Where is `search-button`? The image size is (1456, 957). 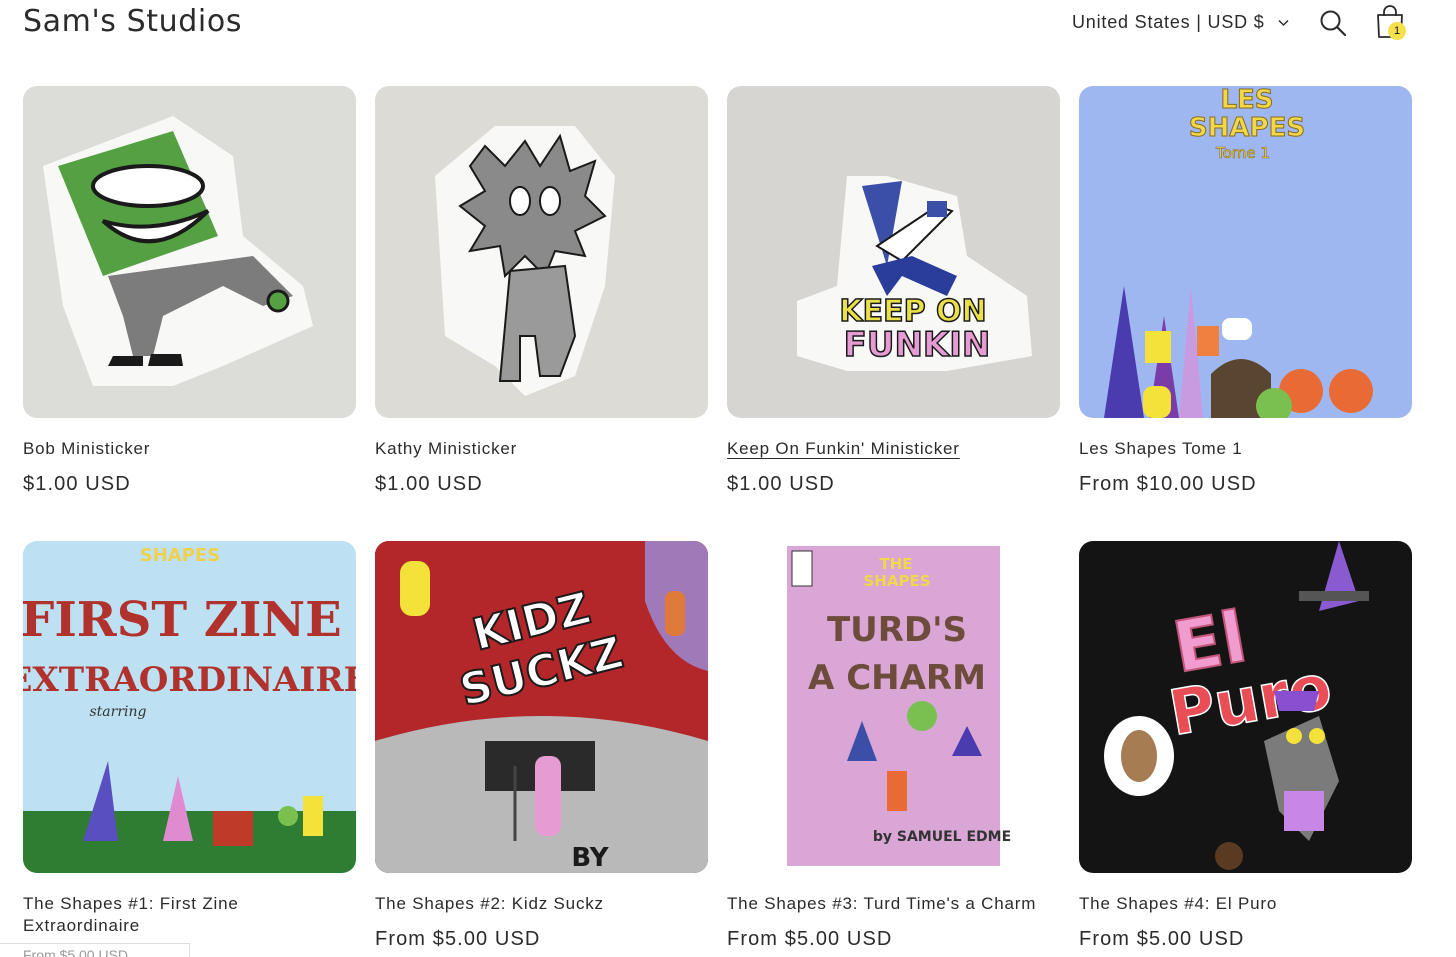
search-button is located at coordinates (1333, 23).